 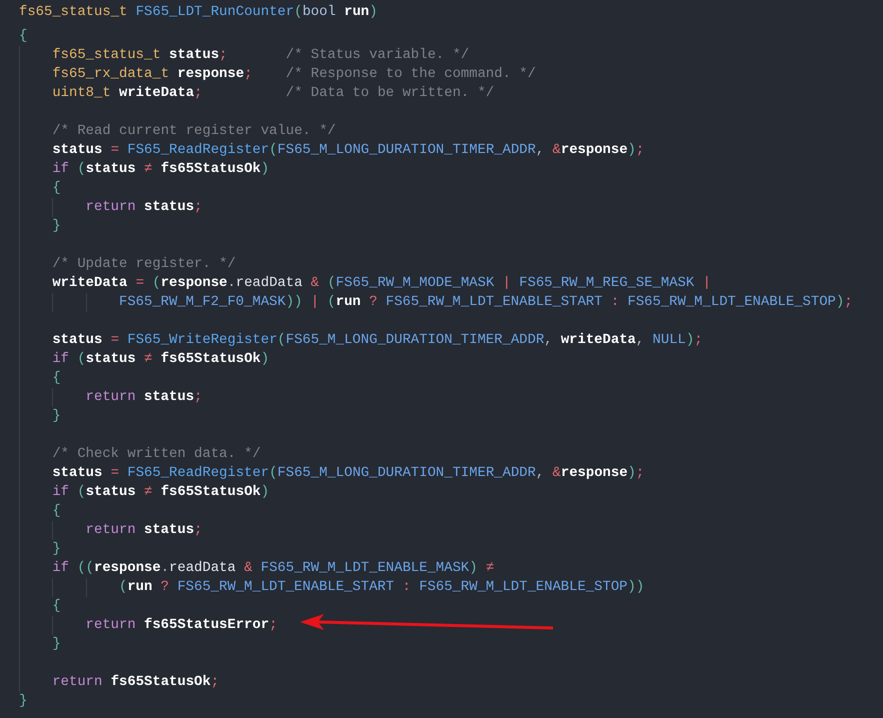 I want to click on code-line: fs65_rx_data_t response; /* Response to the command. */, so click(x=294, y=74).